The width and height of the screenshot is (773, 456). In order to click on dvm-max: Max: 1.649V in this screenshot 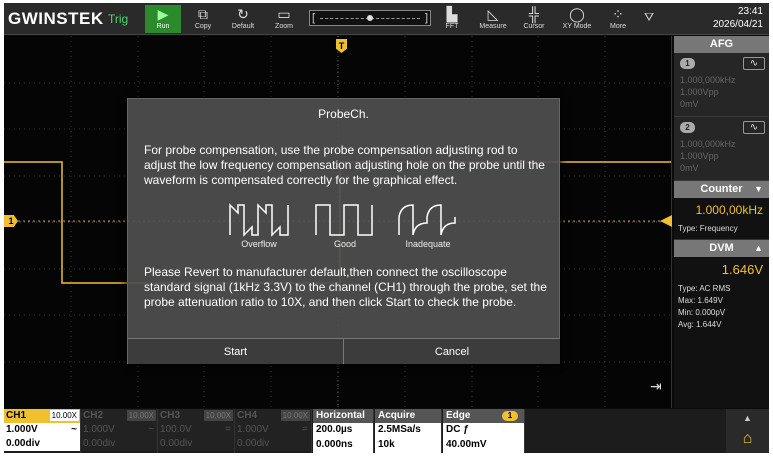, I will do `click(700, 300)`.